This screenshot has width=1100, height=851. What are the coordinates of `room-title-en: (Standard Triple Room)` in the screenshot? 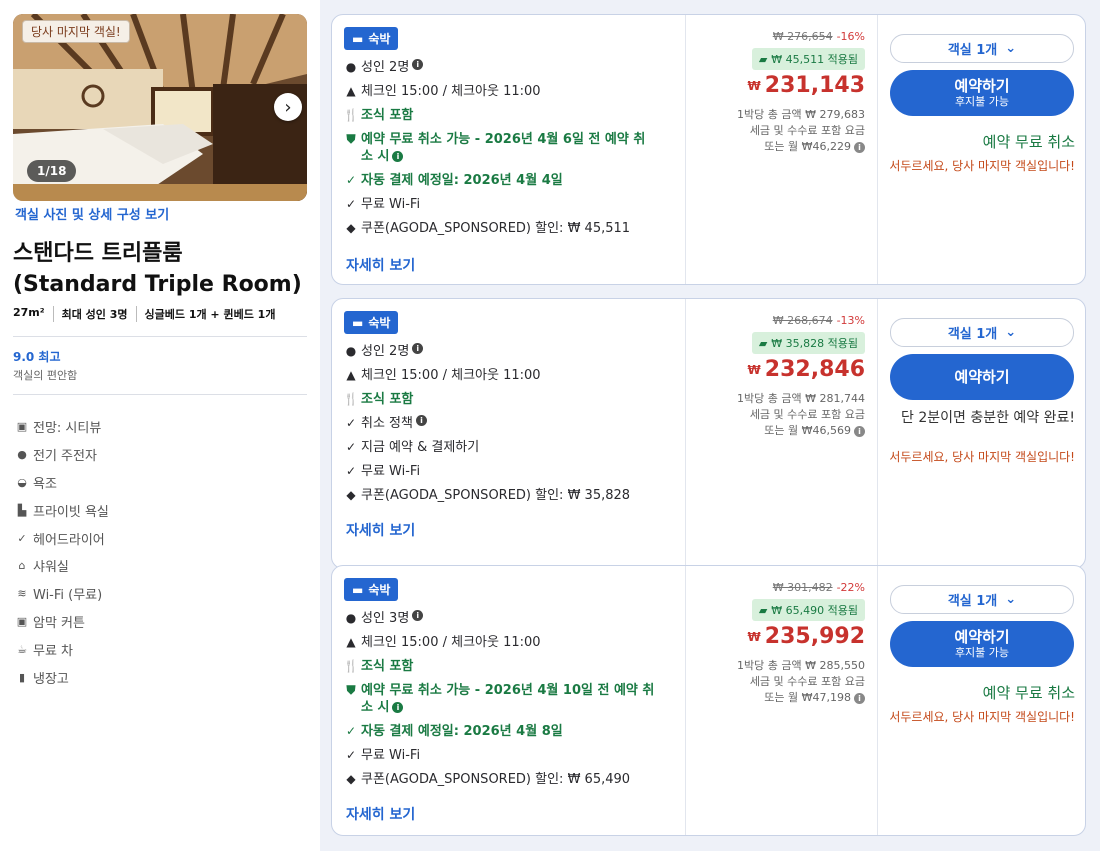 It's located at (157, 284).